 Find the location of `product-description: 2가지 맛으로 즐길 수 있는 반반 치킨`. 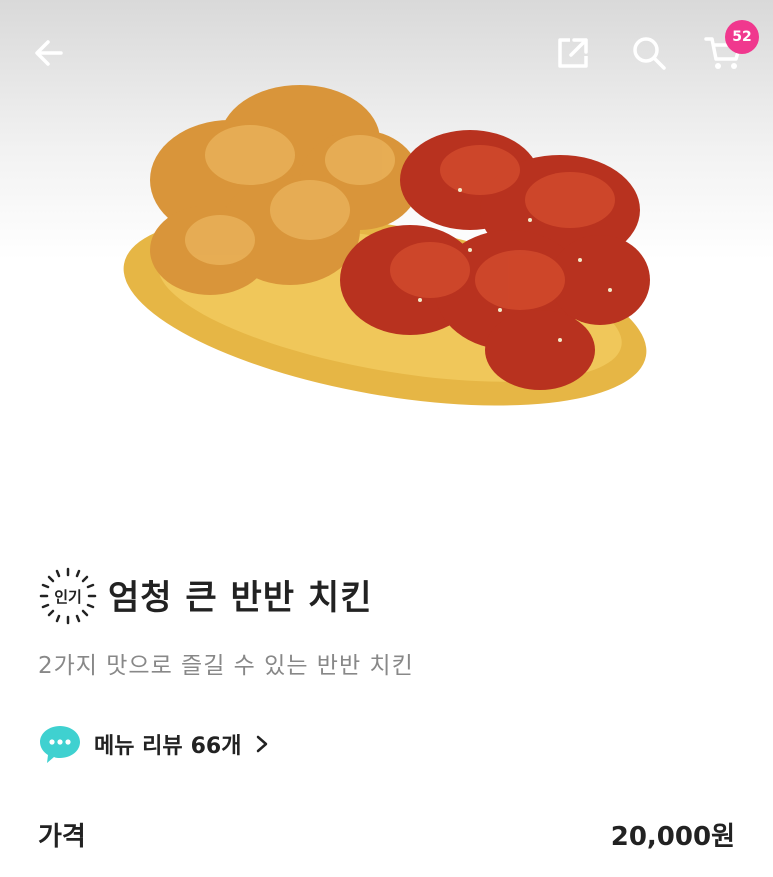

product-description: 2가지 맛으로 즐길 수 있는 반반 치킨 is located at coordinates (226, 666).